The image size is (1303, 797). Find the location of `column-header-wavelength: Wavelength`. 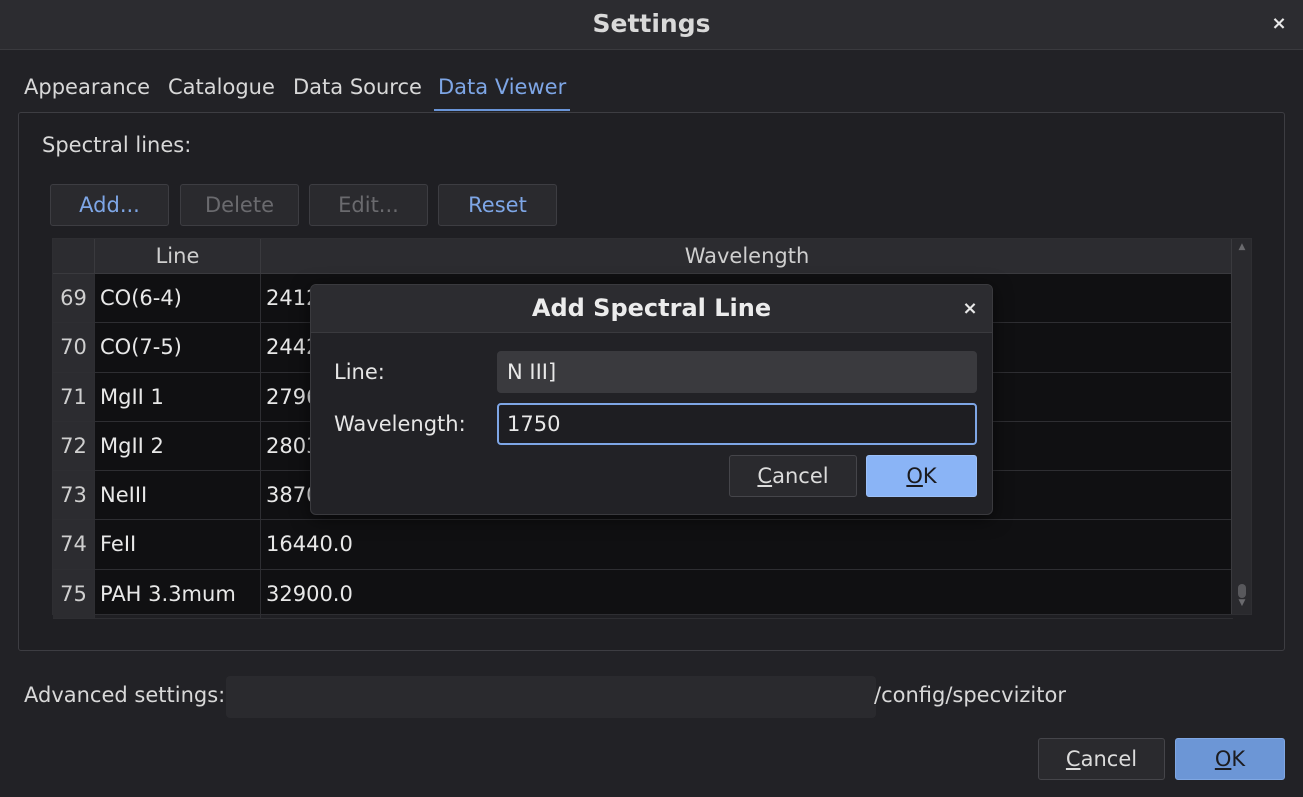

column-header-wavelength: Wavelength is located at coordinates (746, 256).